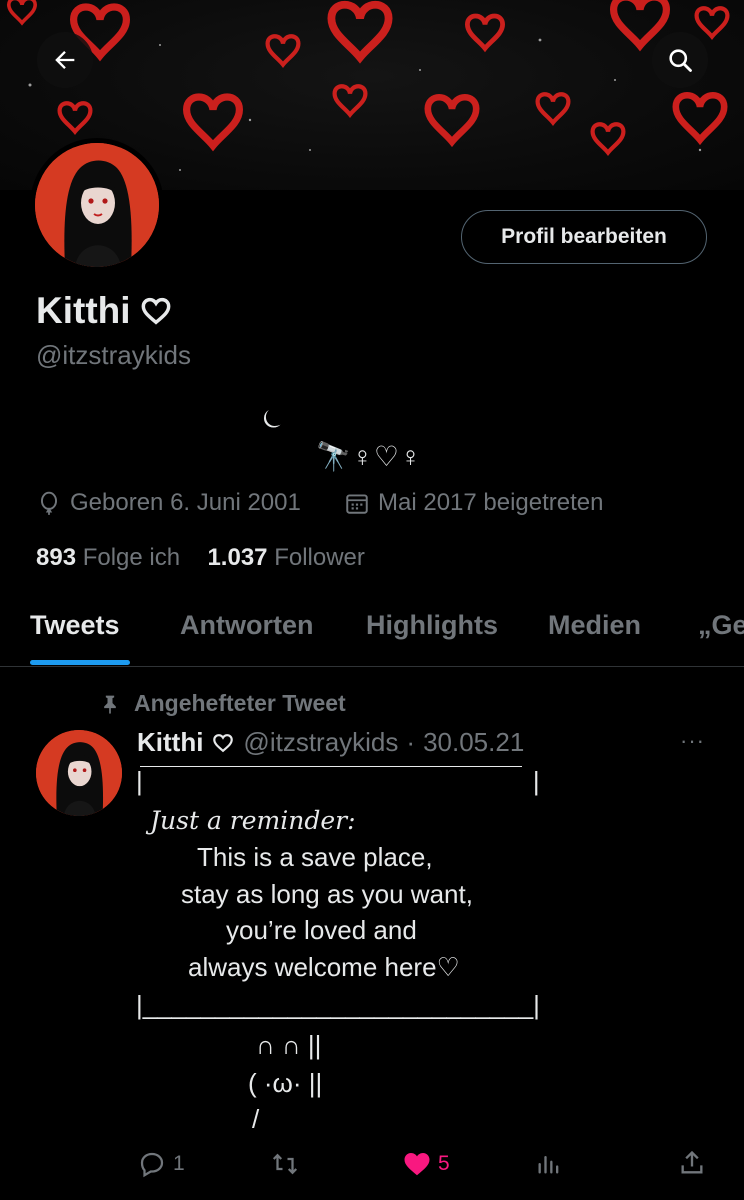 The width and height of the screenshot is (744, 1200). I want to click on tweet-top-rule, so click(331, 766).